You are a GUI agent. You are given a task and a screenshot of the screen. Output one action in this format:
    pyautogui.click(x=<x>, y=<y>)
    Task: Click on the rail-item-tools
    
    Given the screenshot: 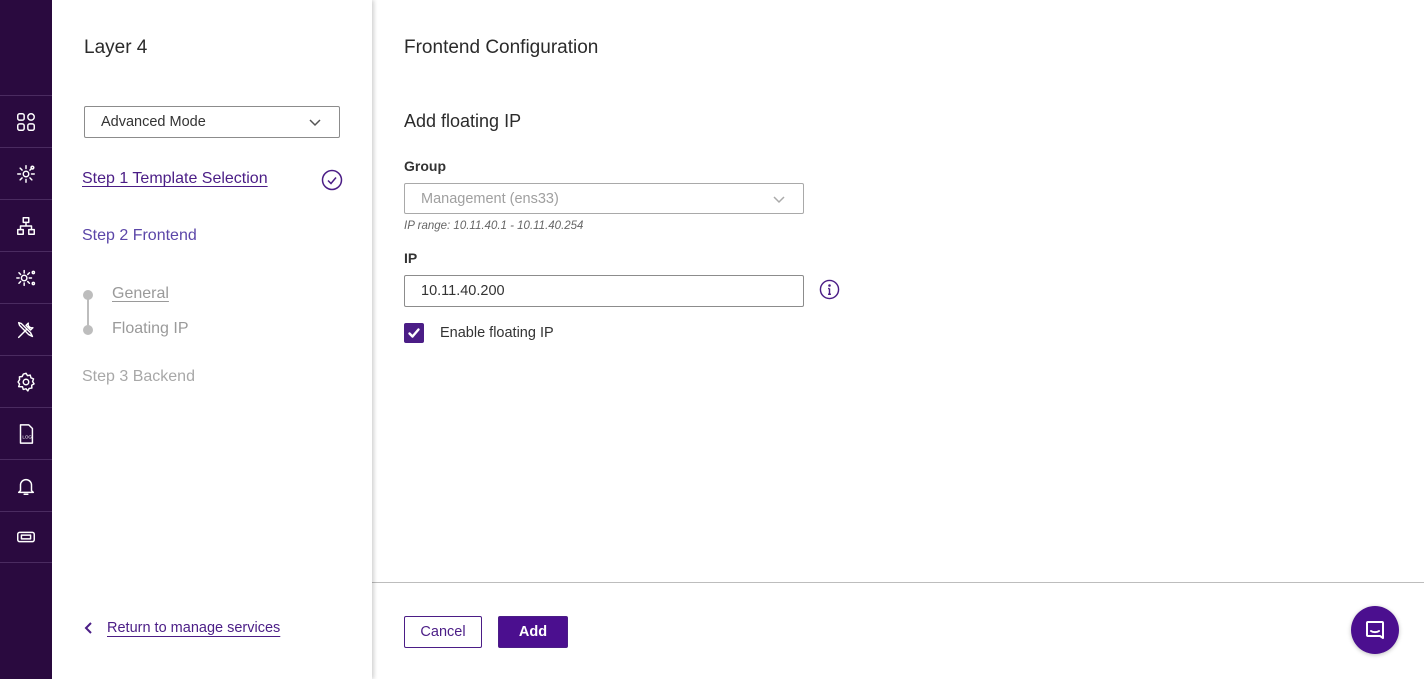 What is the action you would take?
    pyautogui.click(x=26, y=329)
    